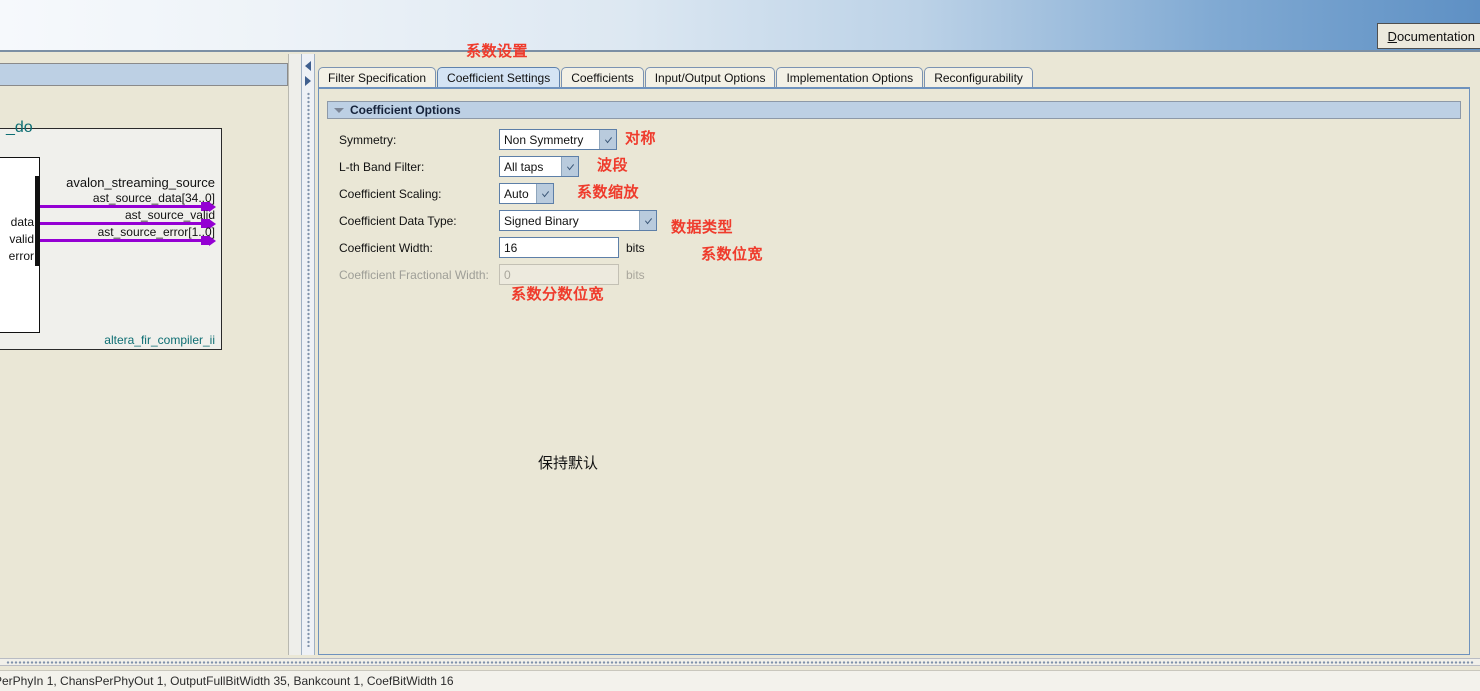  I want to click on collapse-right-icon, so click(308, 81).